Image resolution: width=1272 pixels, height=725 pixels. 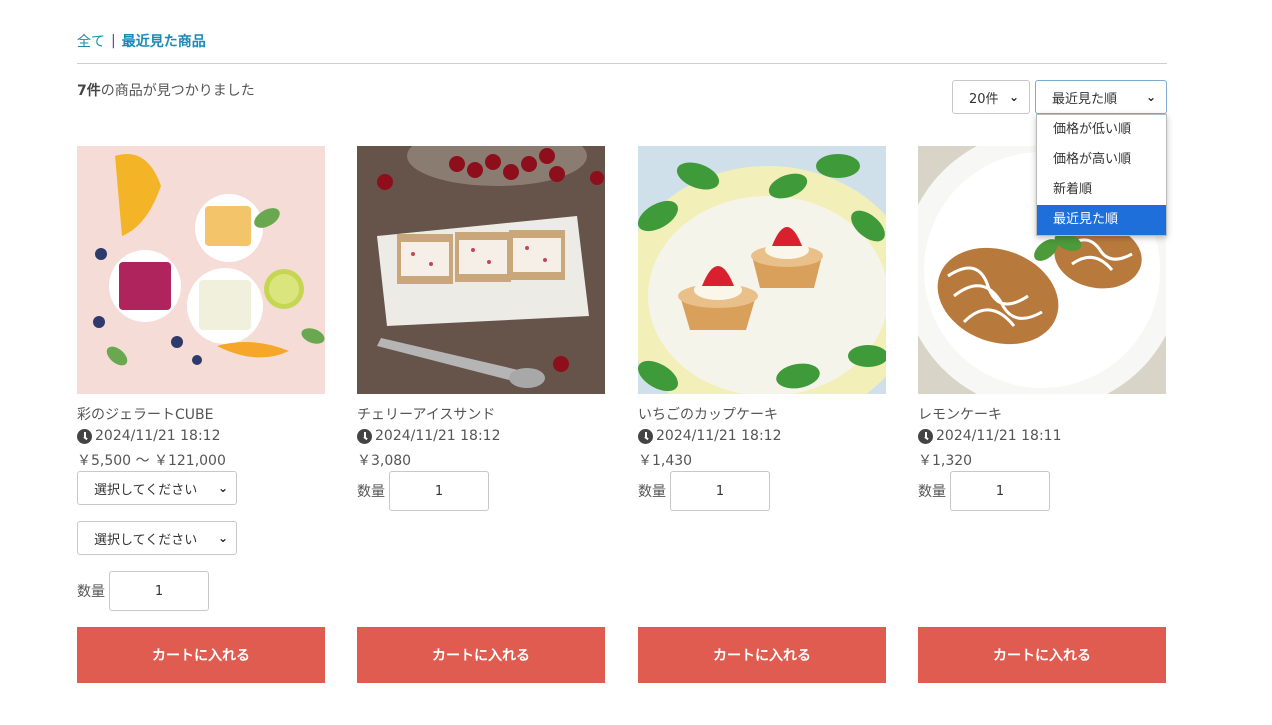 I want to click on product-price: ￥3,080, so click(x=384, y=461).